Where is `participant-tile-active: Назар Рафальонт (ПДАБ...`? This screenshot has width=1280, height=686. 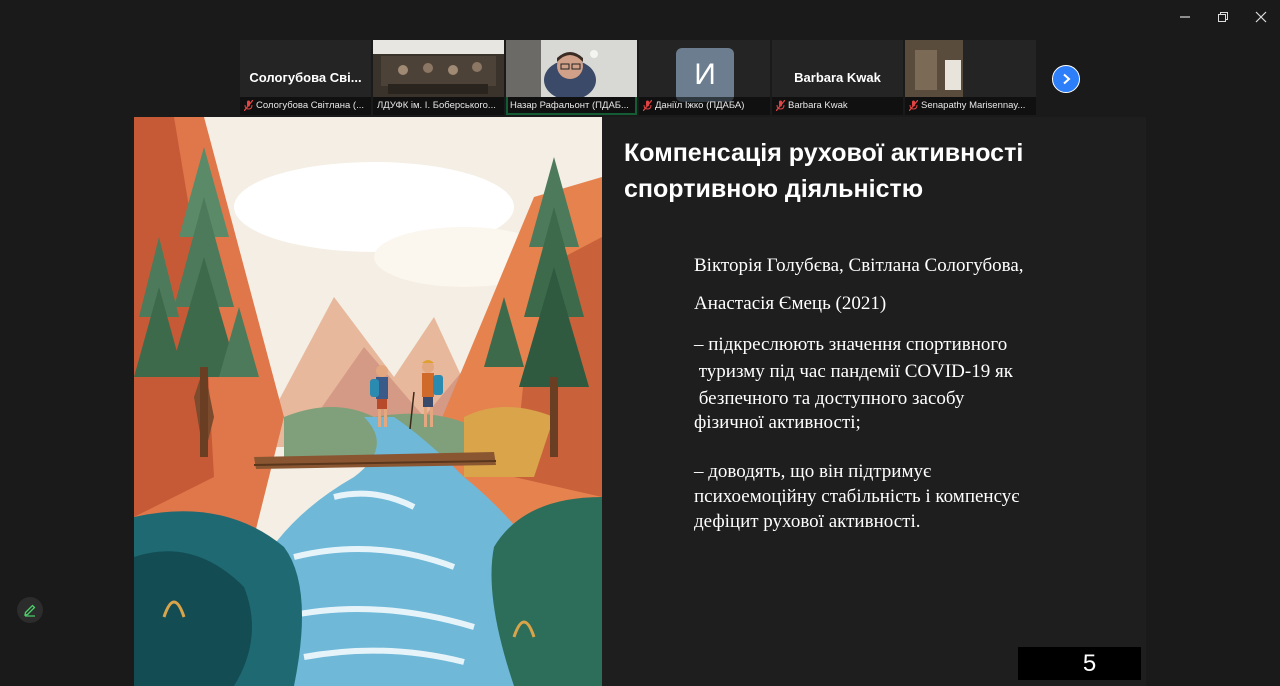 participant-tile-active: Назар Рафальонт (ПДАБ... is located at coordinates (571, 77).